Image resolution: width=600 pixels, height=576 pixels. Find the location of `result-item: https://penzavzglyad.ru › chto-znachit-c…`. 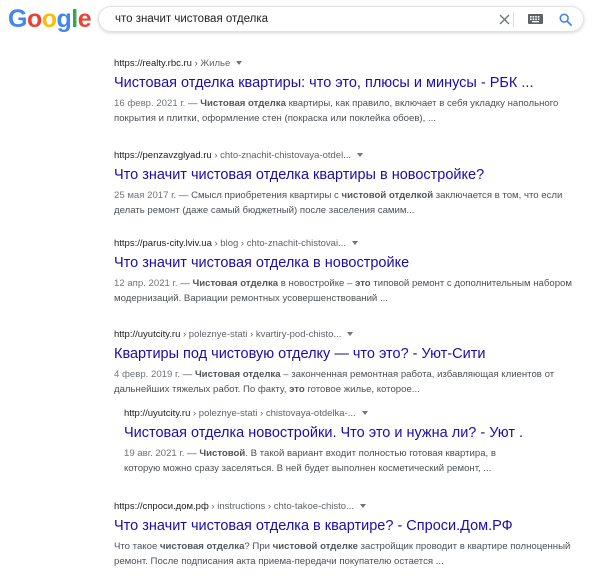

result-item: https://penzavzglyad.ru › chto-znachit-c… is located at coordinates (349, 183).